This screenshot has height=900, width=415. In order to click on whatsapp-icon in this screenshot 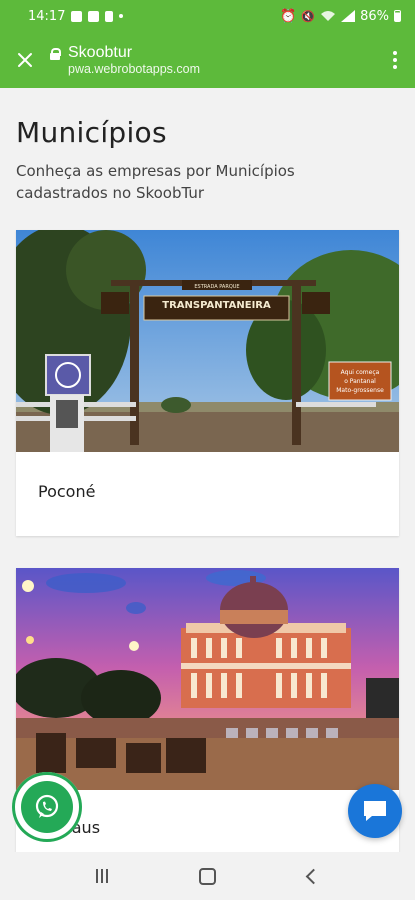, I will do `click(47, 806)`.